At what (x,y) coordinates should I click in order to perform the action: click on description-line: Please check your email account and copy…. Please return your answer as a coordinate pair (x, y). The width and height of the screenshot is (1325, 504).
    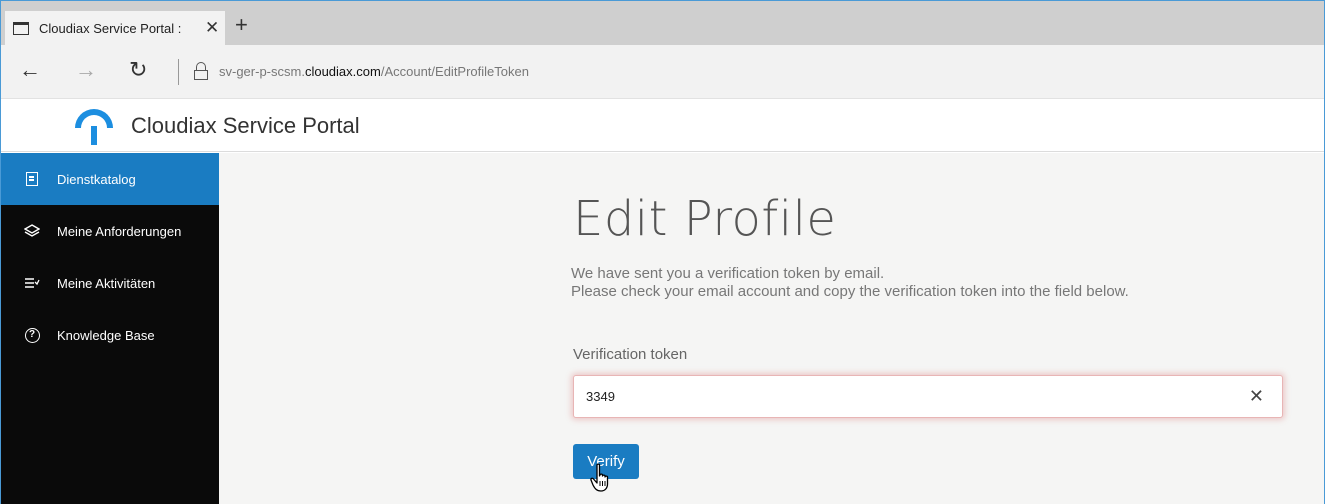
    Looking at the image, I should click on (850, 291).